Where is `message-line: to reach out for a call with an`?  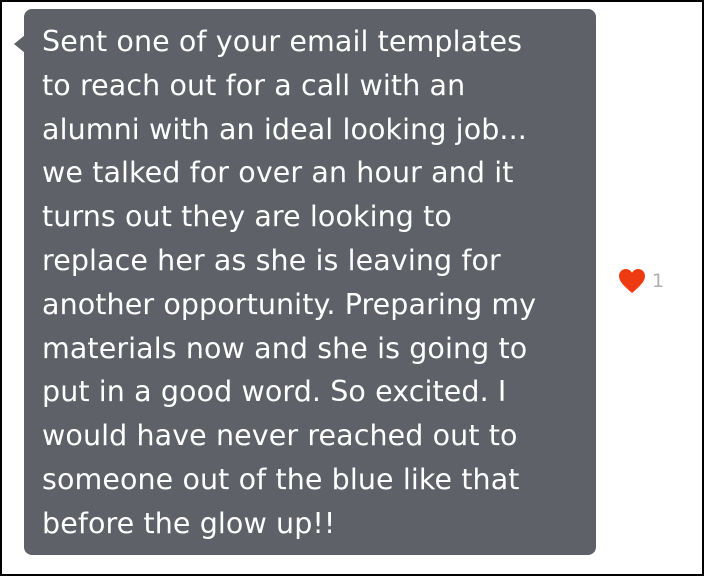
message-line: to reach out for a call with an is located at coordinates (254, 85).